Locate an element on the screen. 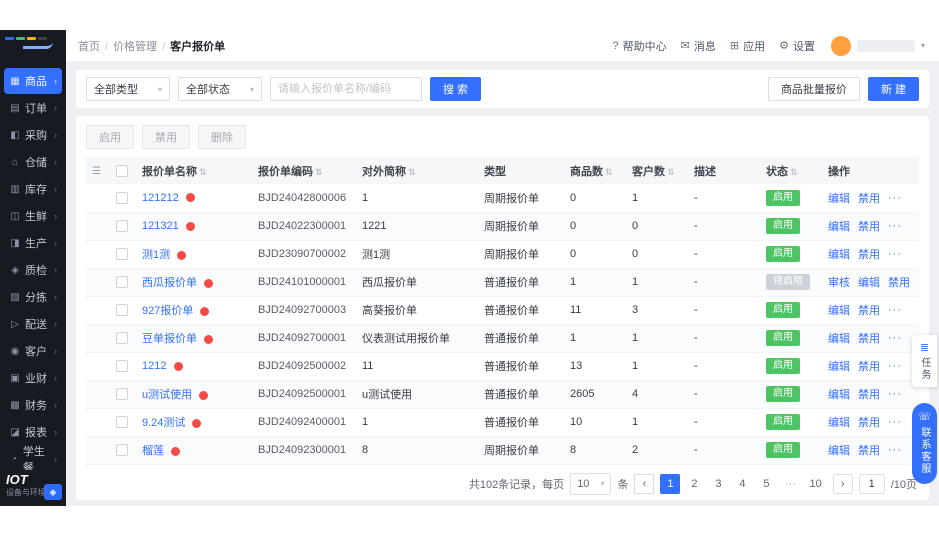  op-audit-link: 审核 is located at coordinates (839, 282).